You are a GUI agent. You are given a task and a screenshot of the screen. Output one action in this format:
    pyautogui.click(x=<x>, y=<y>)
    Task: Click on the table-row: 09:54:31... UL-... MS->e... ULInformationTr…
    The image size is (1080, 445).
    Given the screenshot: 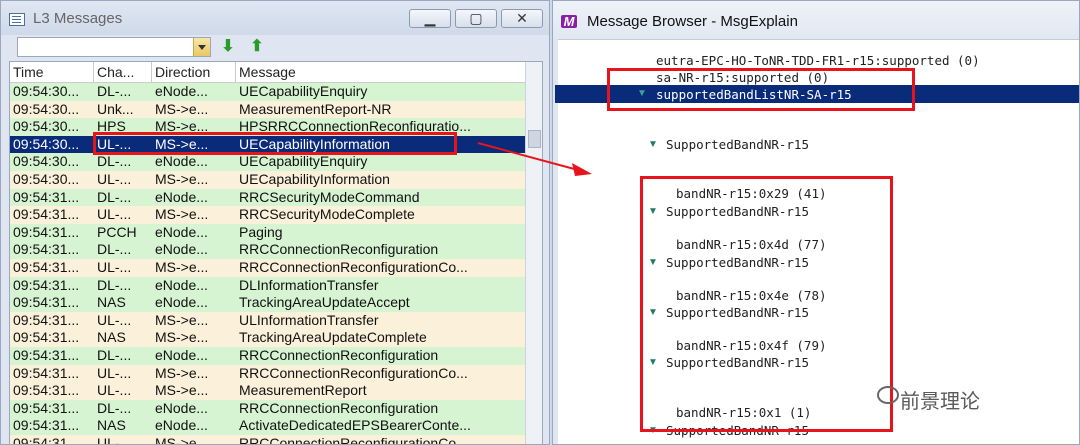 What is the action you would take?
    pyautogui.click(x=276, y=320)
    